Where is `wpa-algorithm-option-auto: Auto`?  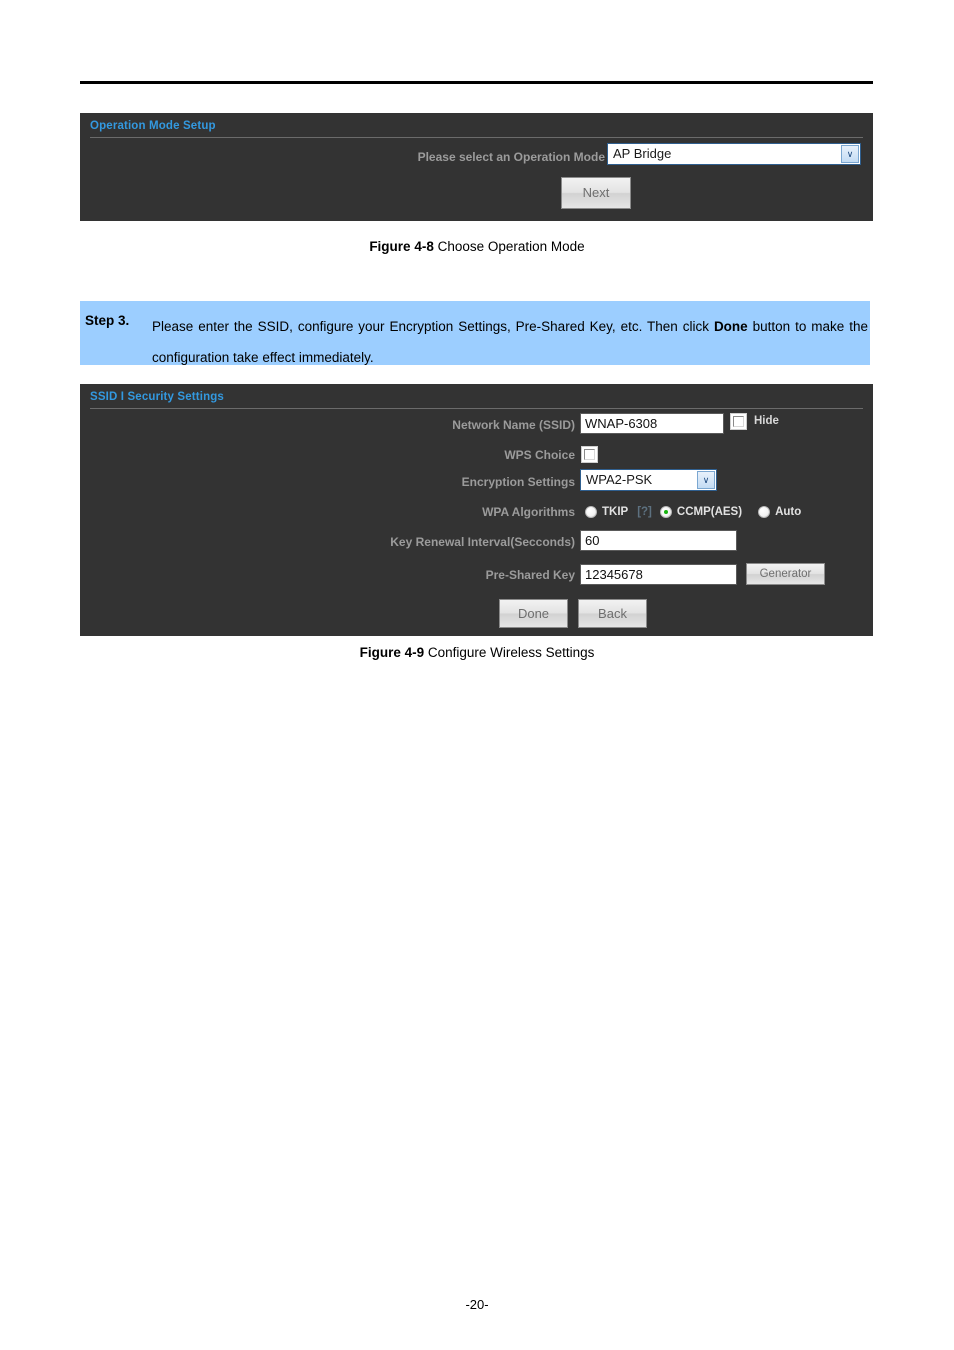 wpa-algorithm-option-auto: Auto is located at coordinates (779, 512).